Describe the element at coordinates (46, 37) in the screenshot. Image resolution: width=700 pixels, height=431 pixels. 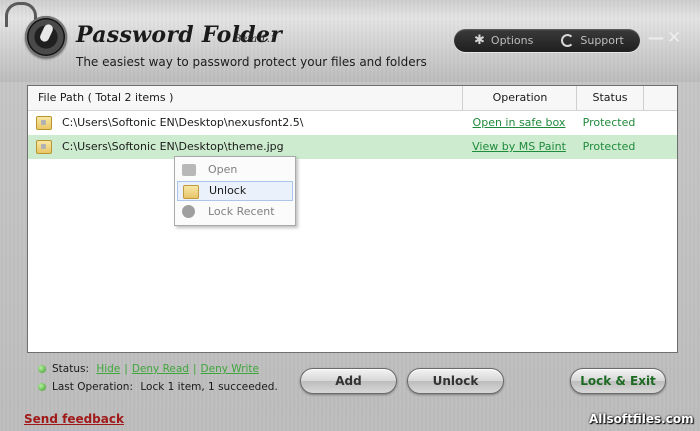
I see `app-logo-icon` at that location.